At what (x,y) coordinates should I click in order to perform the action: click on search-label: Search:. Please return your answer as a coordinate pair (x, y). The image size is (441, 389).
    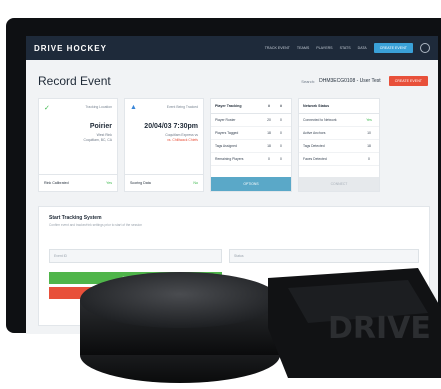
    Looking at the image, I should click on (308, 81).